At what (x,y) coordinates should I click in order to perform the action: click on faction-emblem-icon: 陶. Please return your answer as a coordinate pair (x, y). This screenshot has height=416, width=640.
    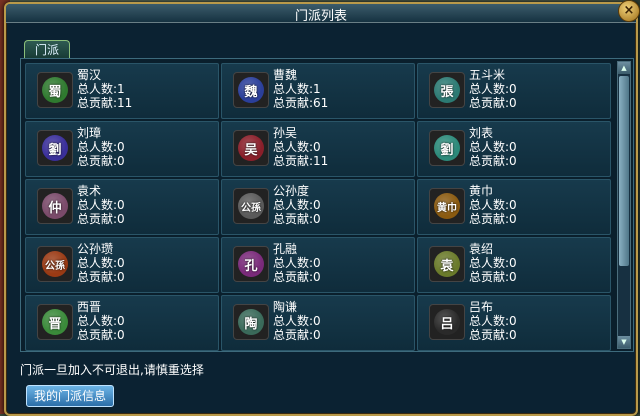
    Looking at the image, I should click on (251, 322).